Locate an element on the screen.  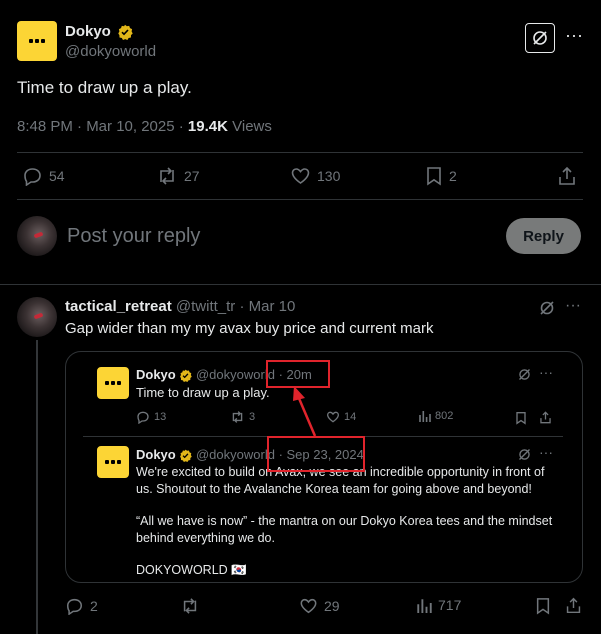
author-name: Dokyo is located at coordinates (88, 31).